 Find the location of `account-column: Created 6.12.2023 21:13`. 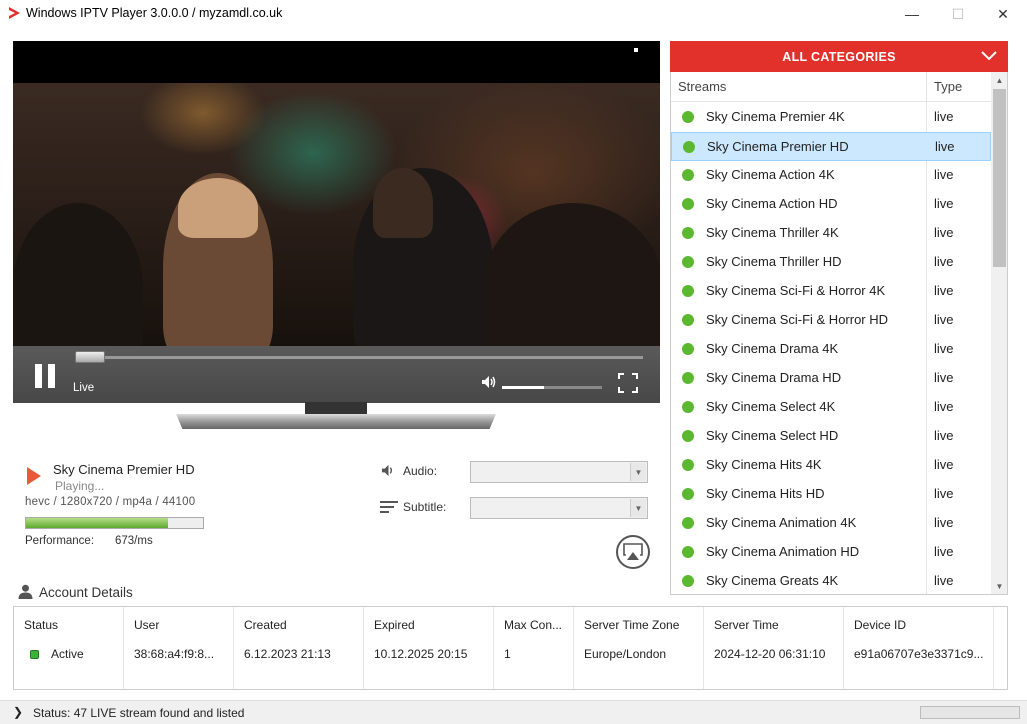

account-column: Created 6.12.2023 21:13 is located at coordinates (299, 648).